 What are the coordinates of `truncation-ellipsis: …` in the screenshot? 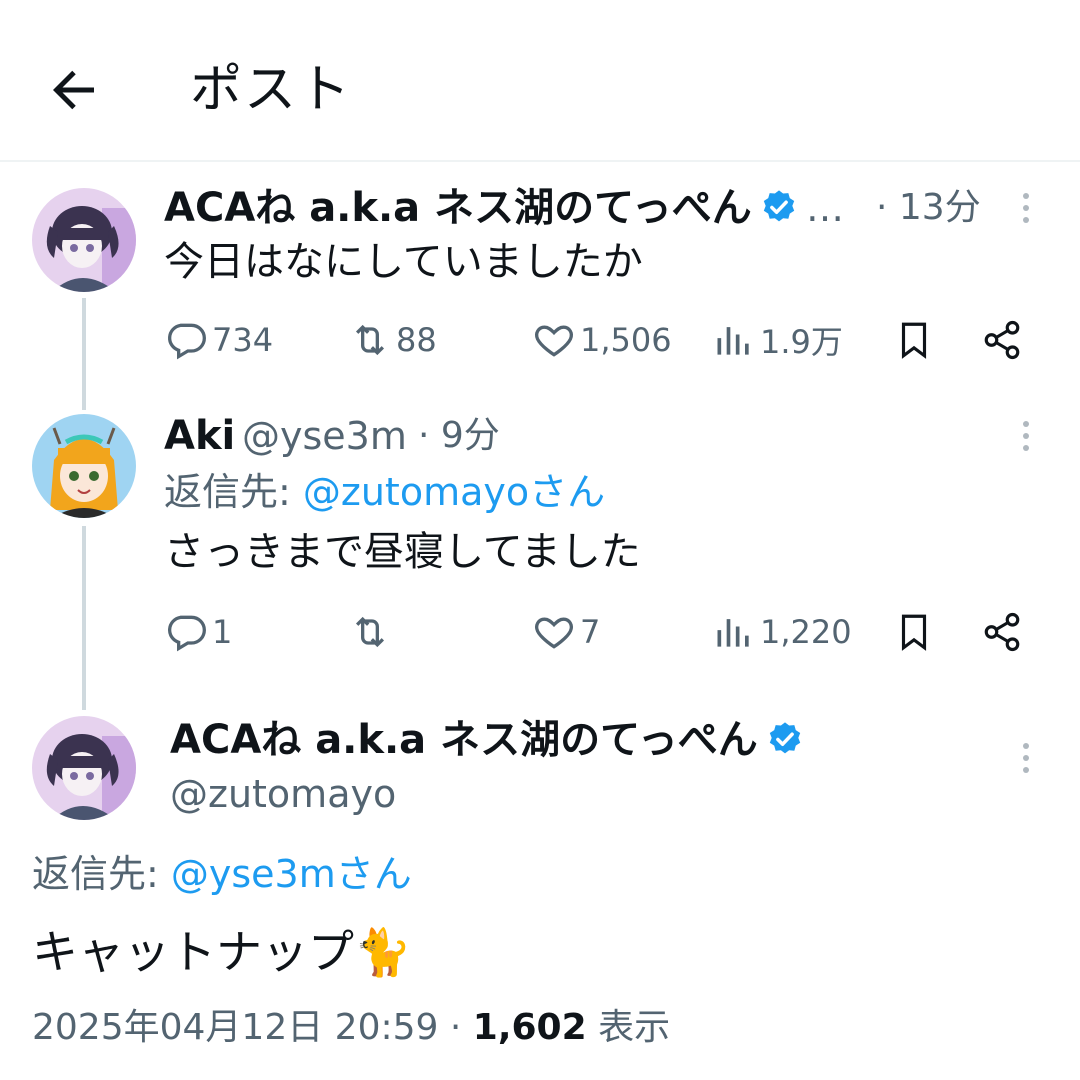 It's located at (825, 208).